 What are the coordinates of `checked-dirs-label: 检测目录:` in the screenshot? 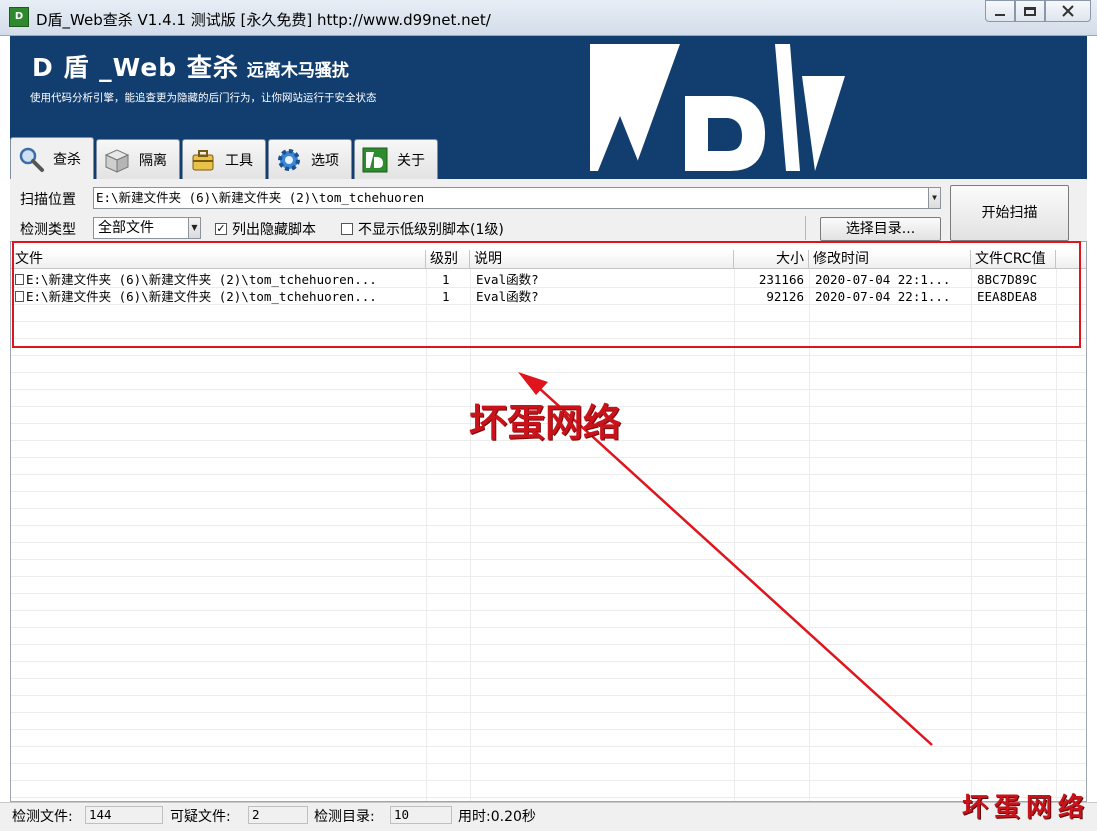 It's located at (344, 817).